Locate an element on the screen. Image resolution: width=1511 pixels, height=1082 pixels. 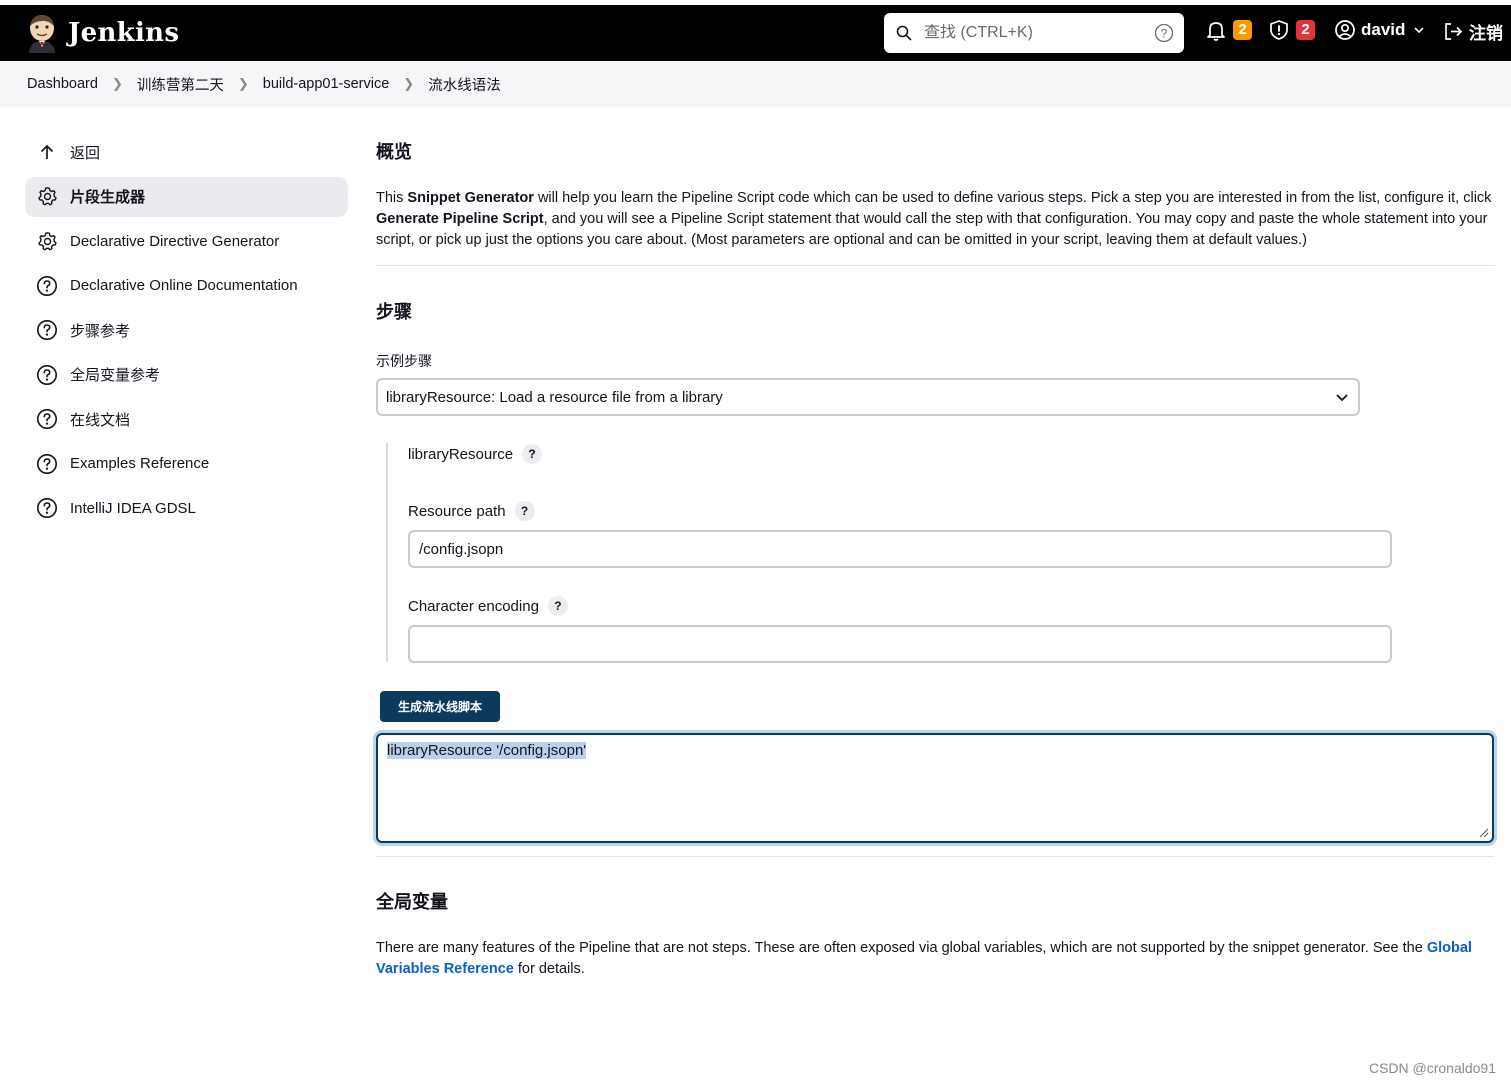
character-encoding-input is located at coordinates (900, 644).